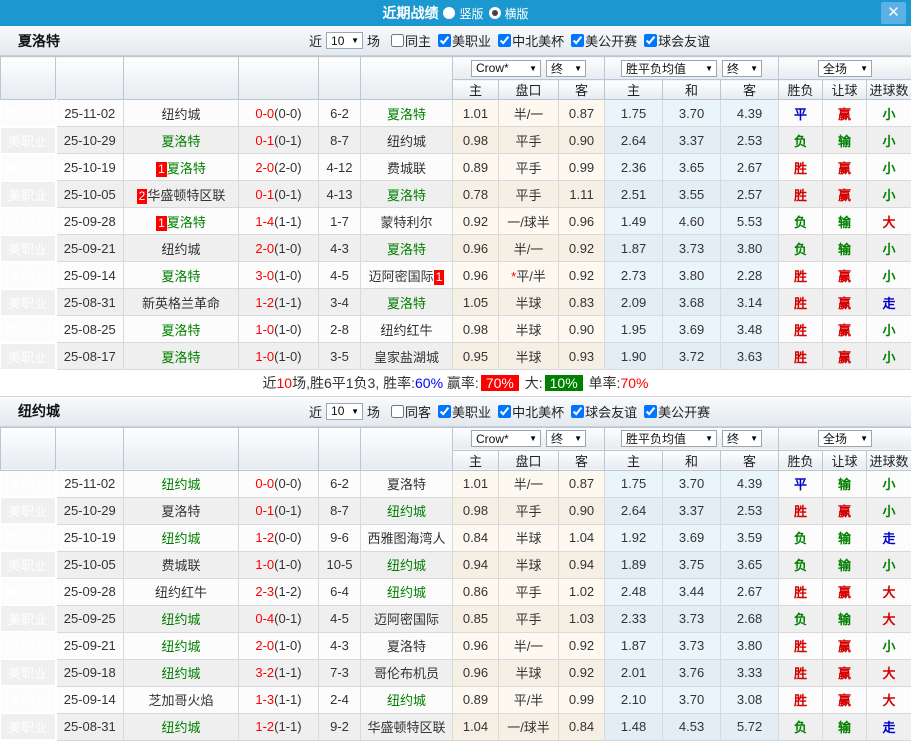 Image resolution: width=911 pixels, height=754 pixels. What do you see at coordinates (845, 114) in the screenshot?
I see `handicap-result-cell-value: 赢` at bounding box center [845, 114].